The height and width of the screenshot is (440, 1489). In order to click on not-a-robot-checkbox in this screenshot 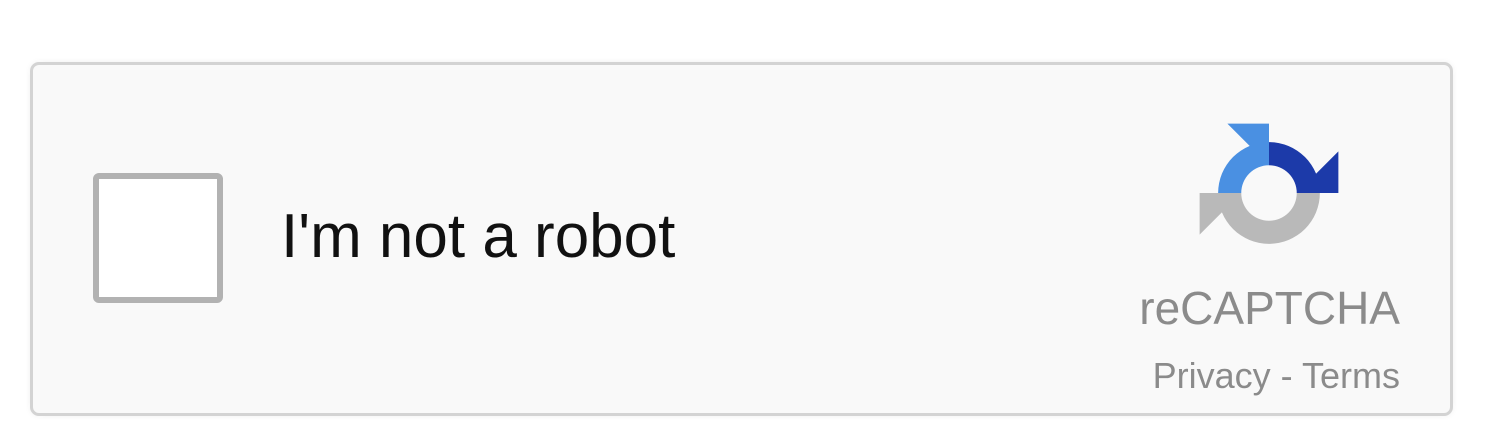, I will do `click(158, 238)`.